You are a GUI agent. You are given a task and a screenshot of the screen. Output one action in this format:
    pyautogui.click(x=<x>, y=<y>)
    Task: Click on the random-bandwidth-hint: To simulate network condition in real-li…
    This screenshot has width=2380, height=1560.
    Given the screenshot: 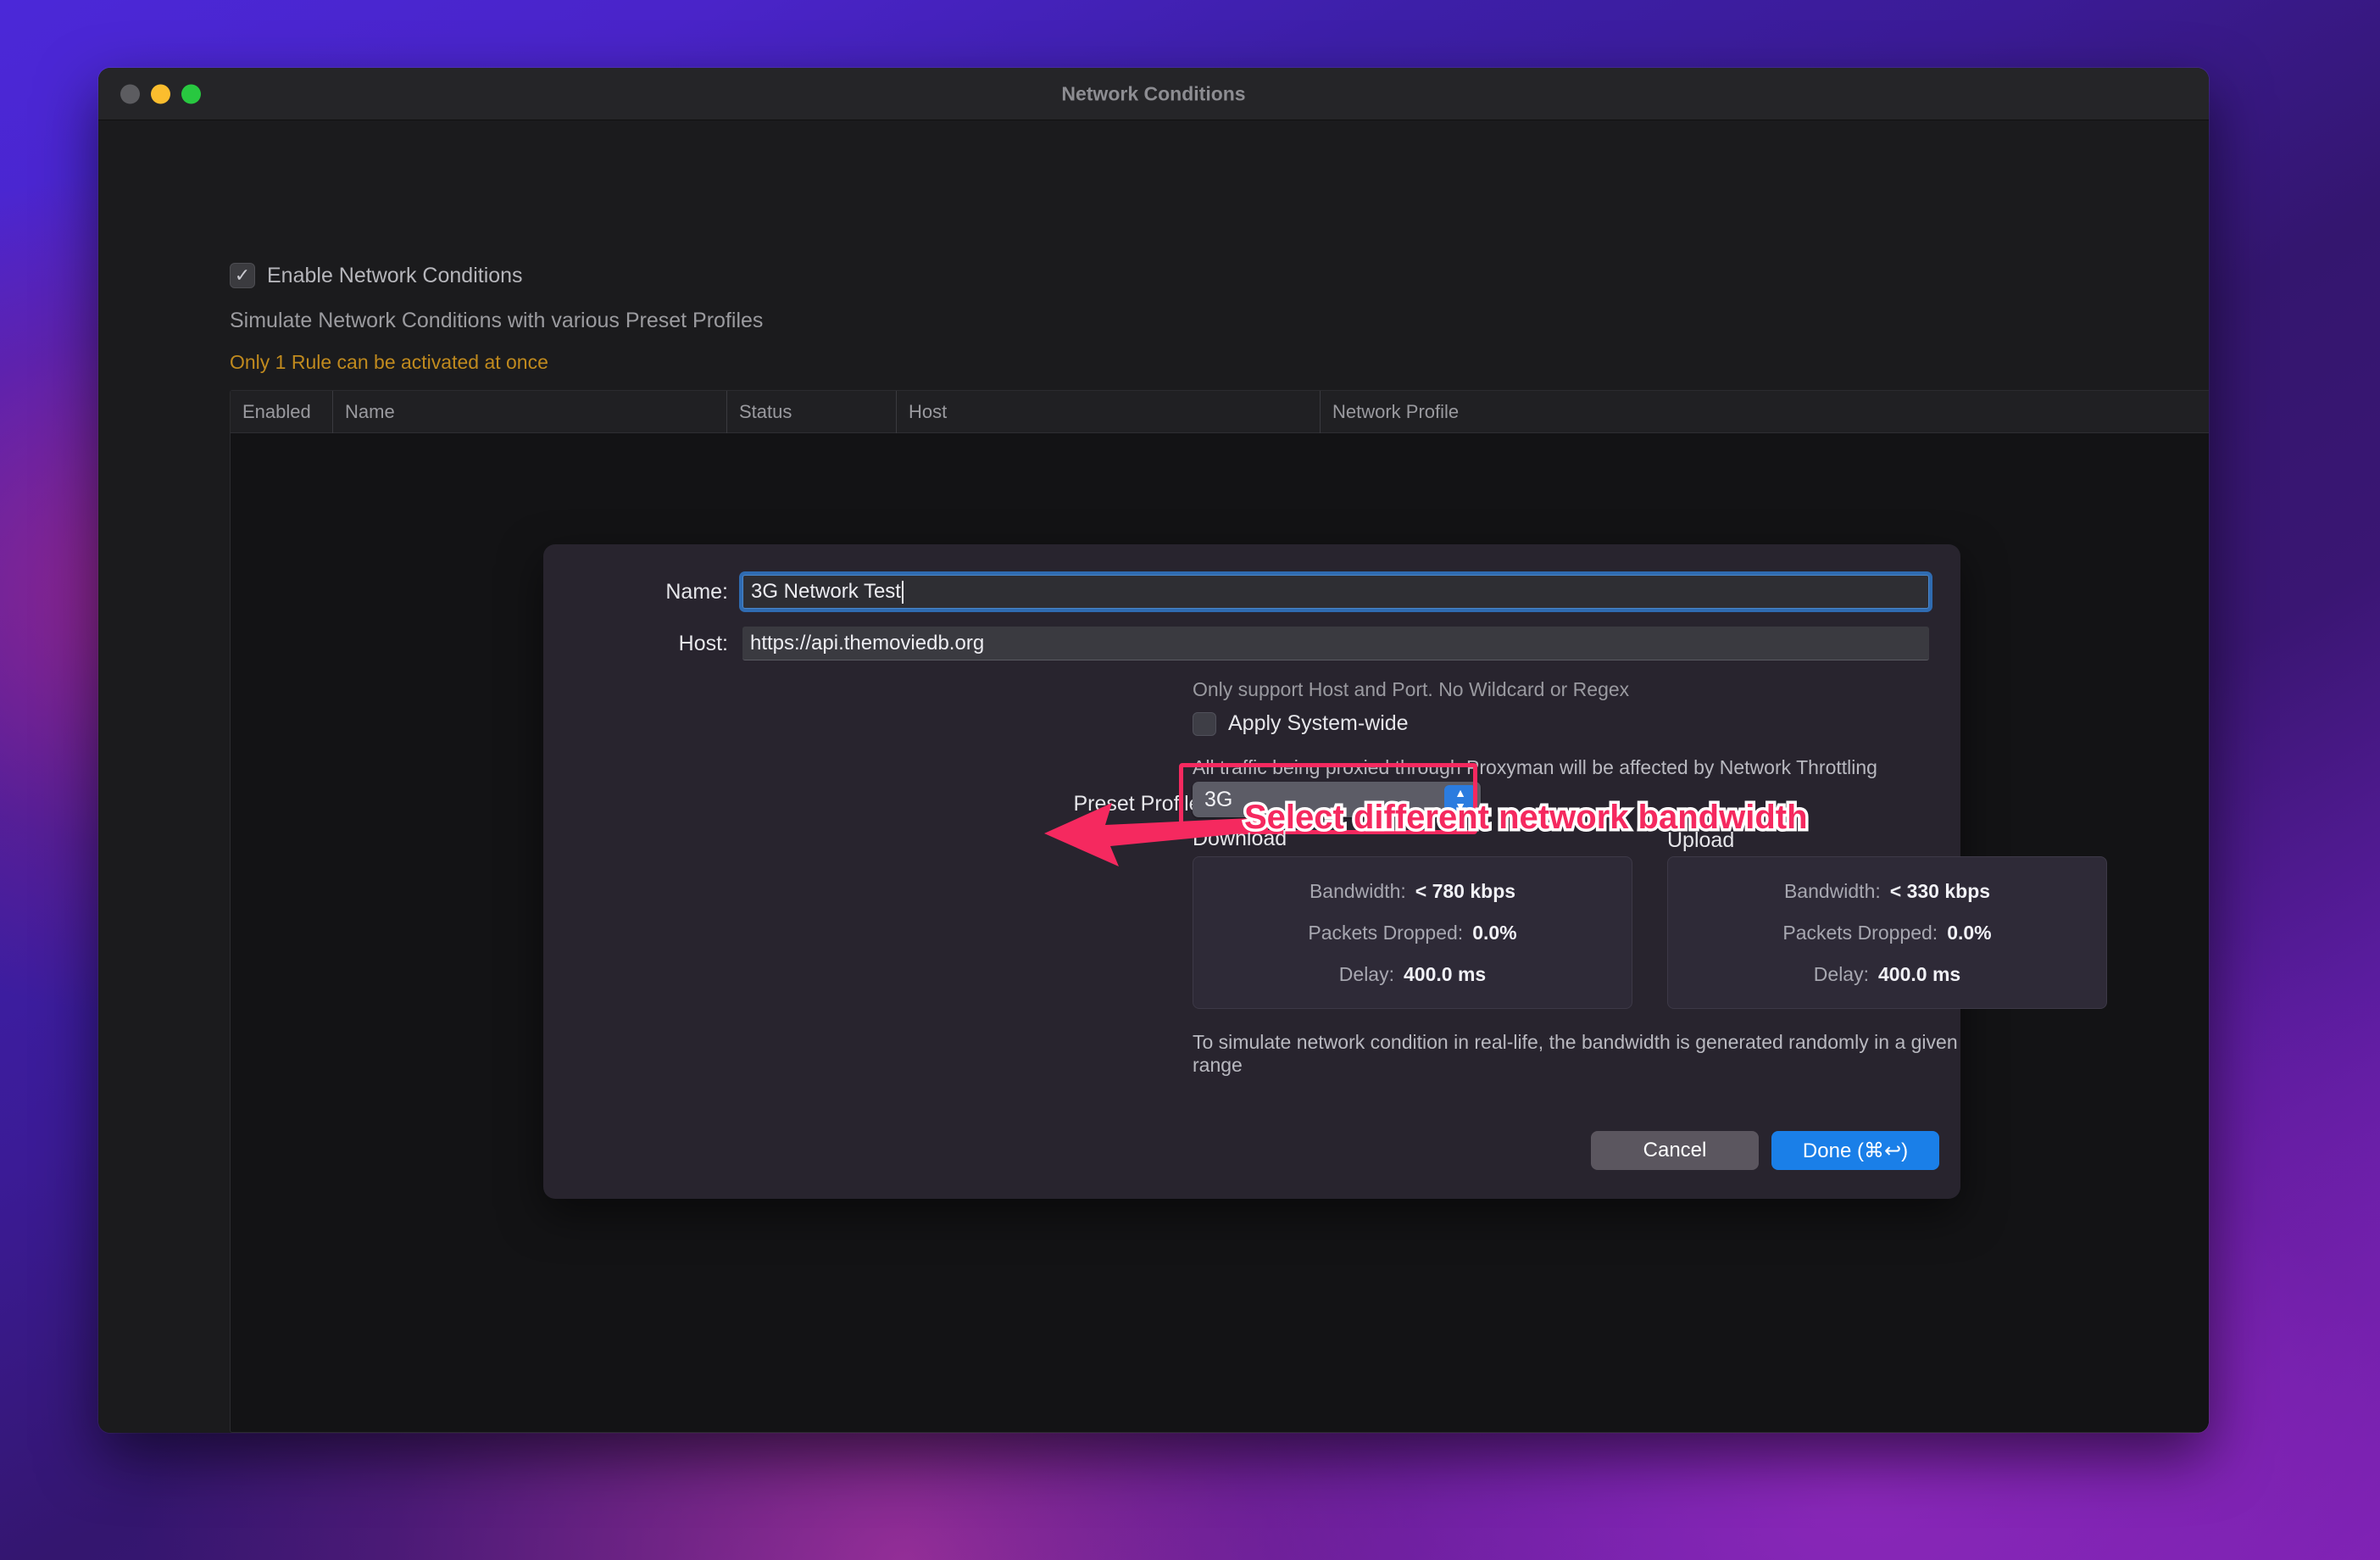 What is the action you would take?
    pyautogui.click(x=1575, y=1053)
    